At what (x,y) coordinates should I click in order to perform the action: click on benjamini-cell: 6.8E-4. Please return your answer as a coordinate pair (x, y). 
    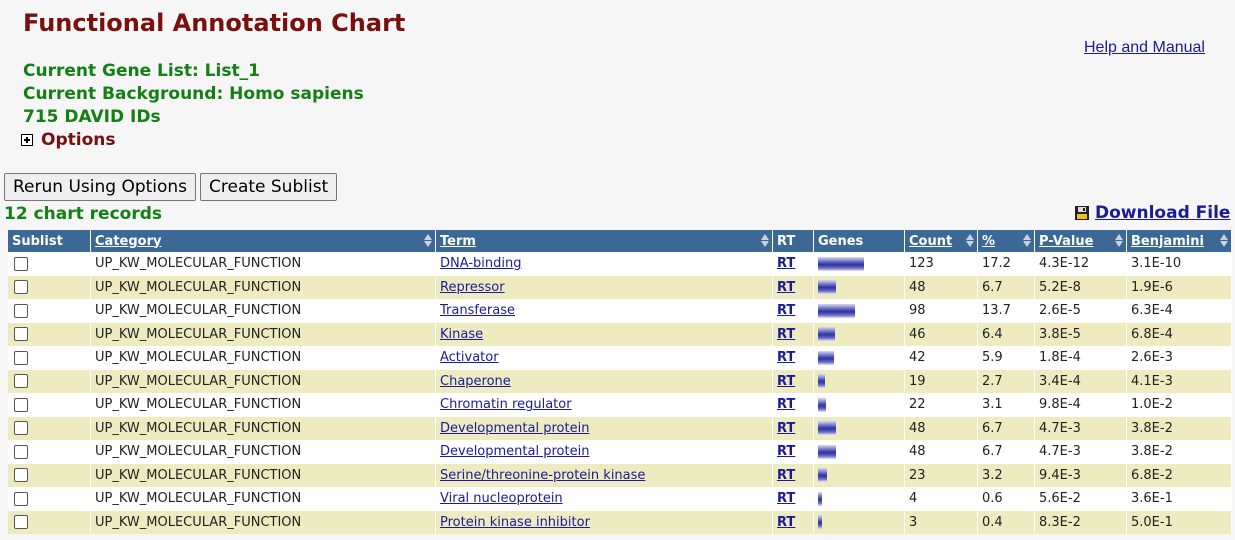
    Looking at the image, I should click on (1179, 334).